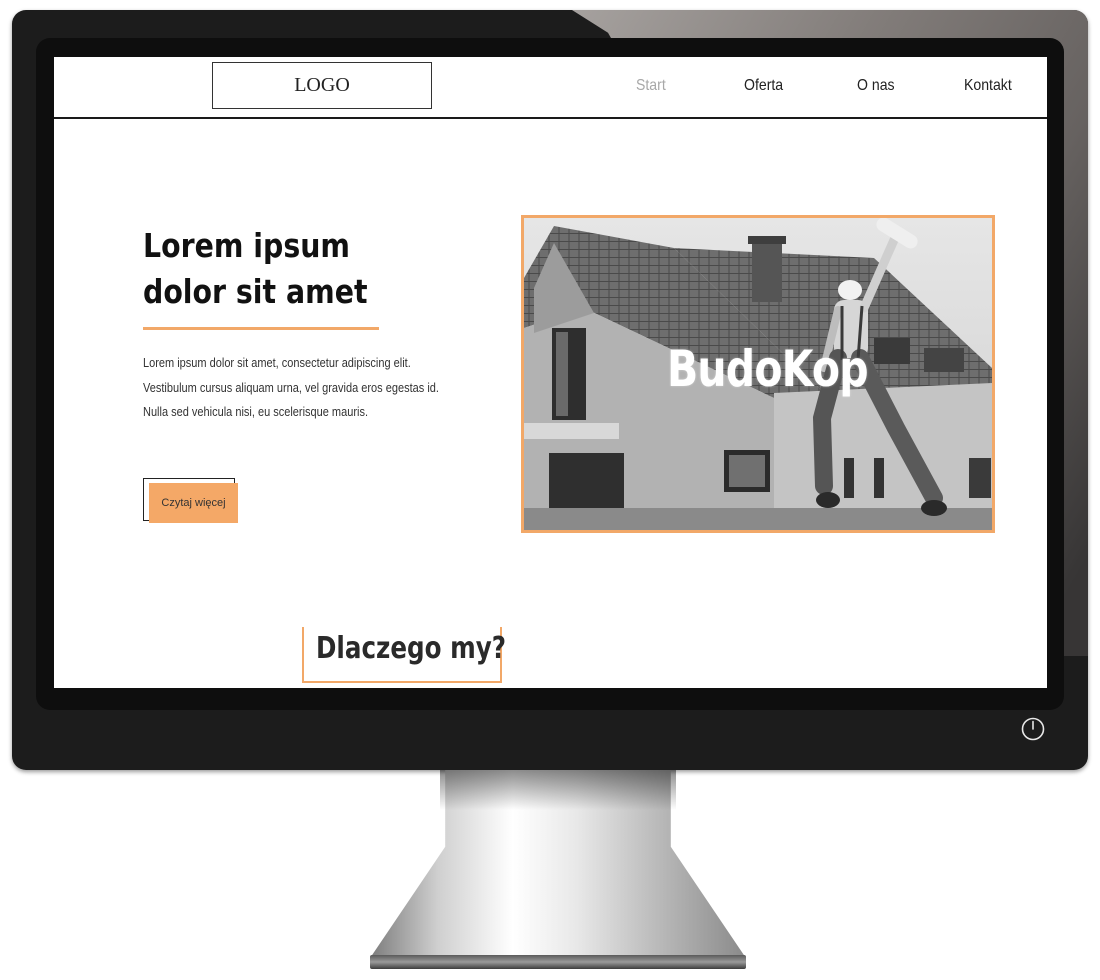  What do you see at coordinates (261, 328) in the screenshot?
I see `hero-title-underline` at bounding box center [261, 328].